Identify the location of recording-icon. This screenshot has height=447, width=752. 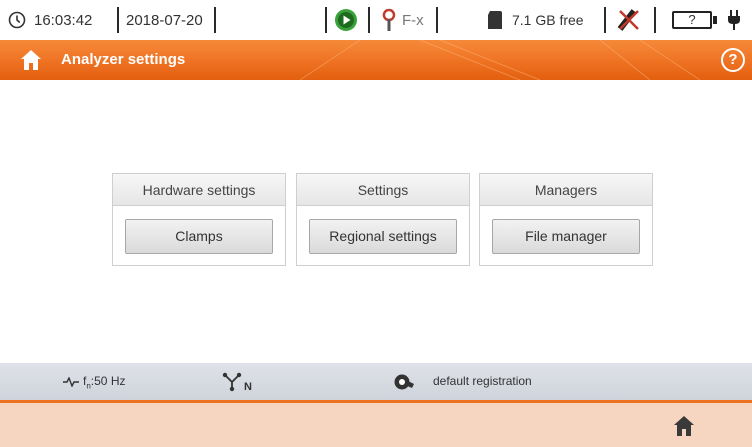
(346, 20).